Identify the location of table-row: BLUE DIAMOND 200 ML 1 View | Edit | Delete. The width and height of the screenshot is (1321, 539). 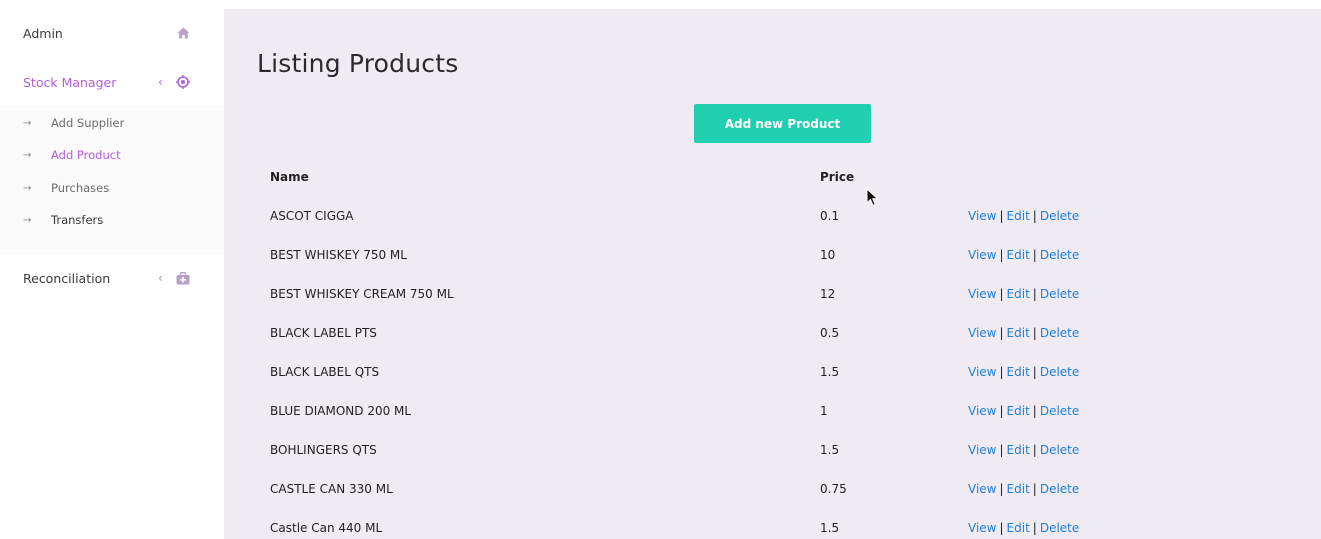
(707, 410).